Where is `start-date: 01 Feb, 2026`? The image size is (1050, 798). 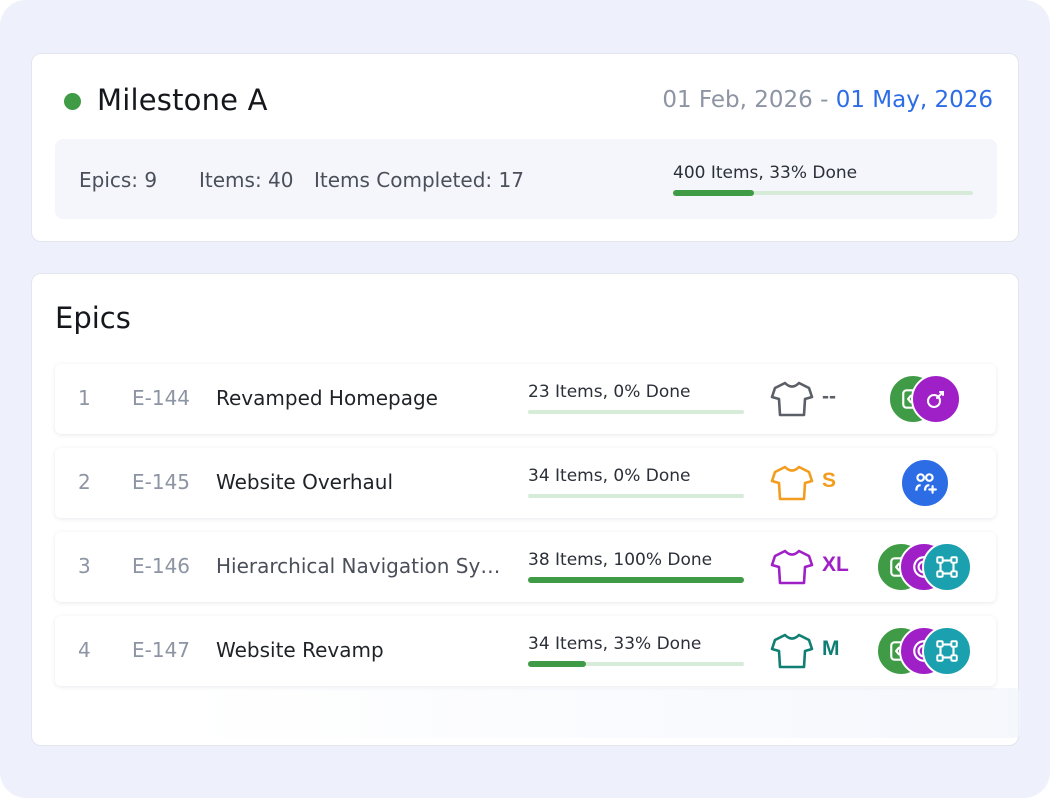 start-date: 01 Feb, 2026 is located at coordinates (737, 100).